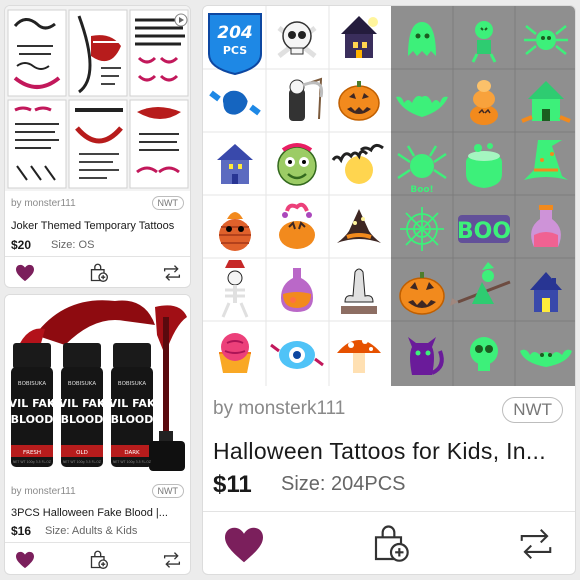 This screenshot has width=580, height=580. What do you see at coordinates (32, 453) in the screenshot?
I see `variant-label: FRESH` at bounding box center [32, 453].